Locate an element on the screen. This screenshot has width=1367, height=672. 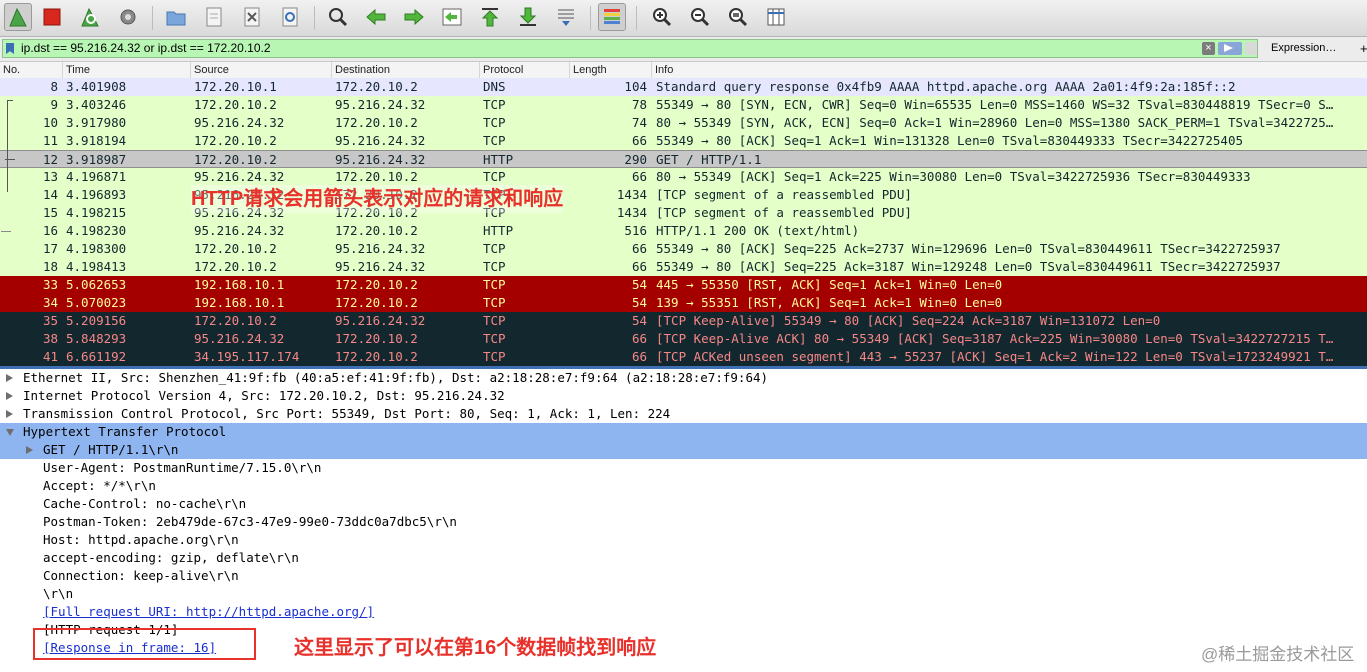
packet-cell-time: 5.848293 is located at coordinates (96, 338).